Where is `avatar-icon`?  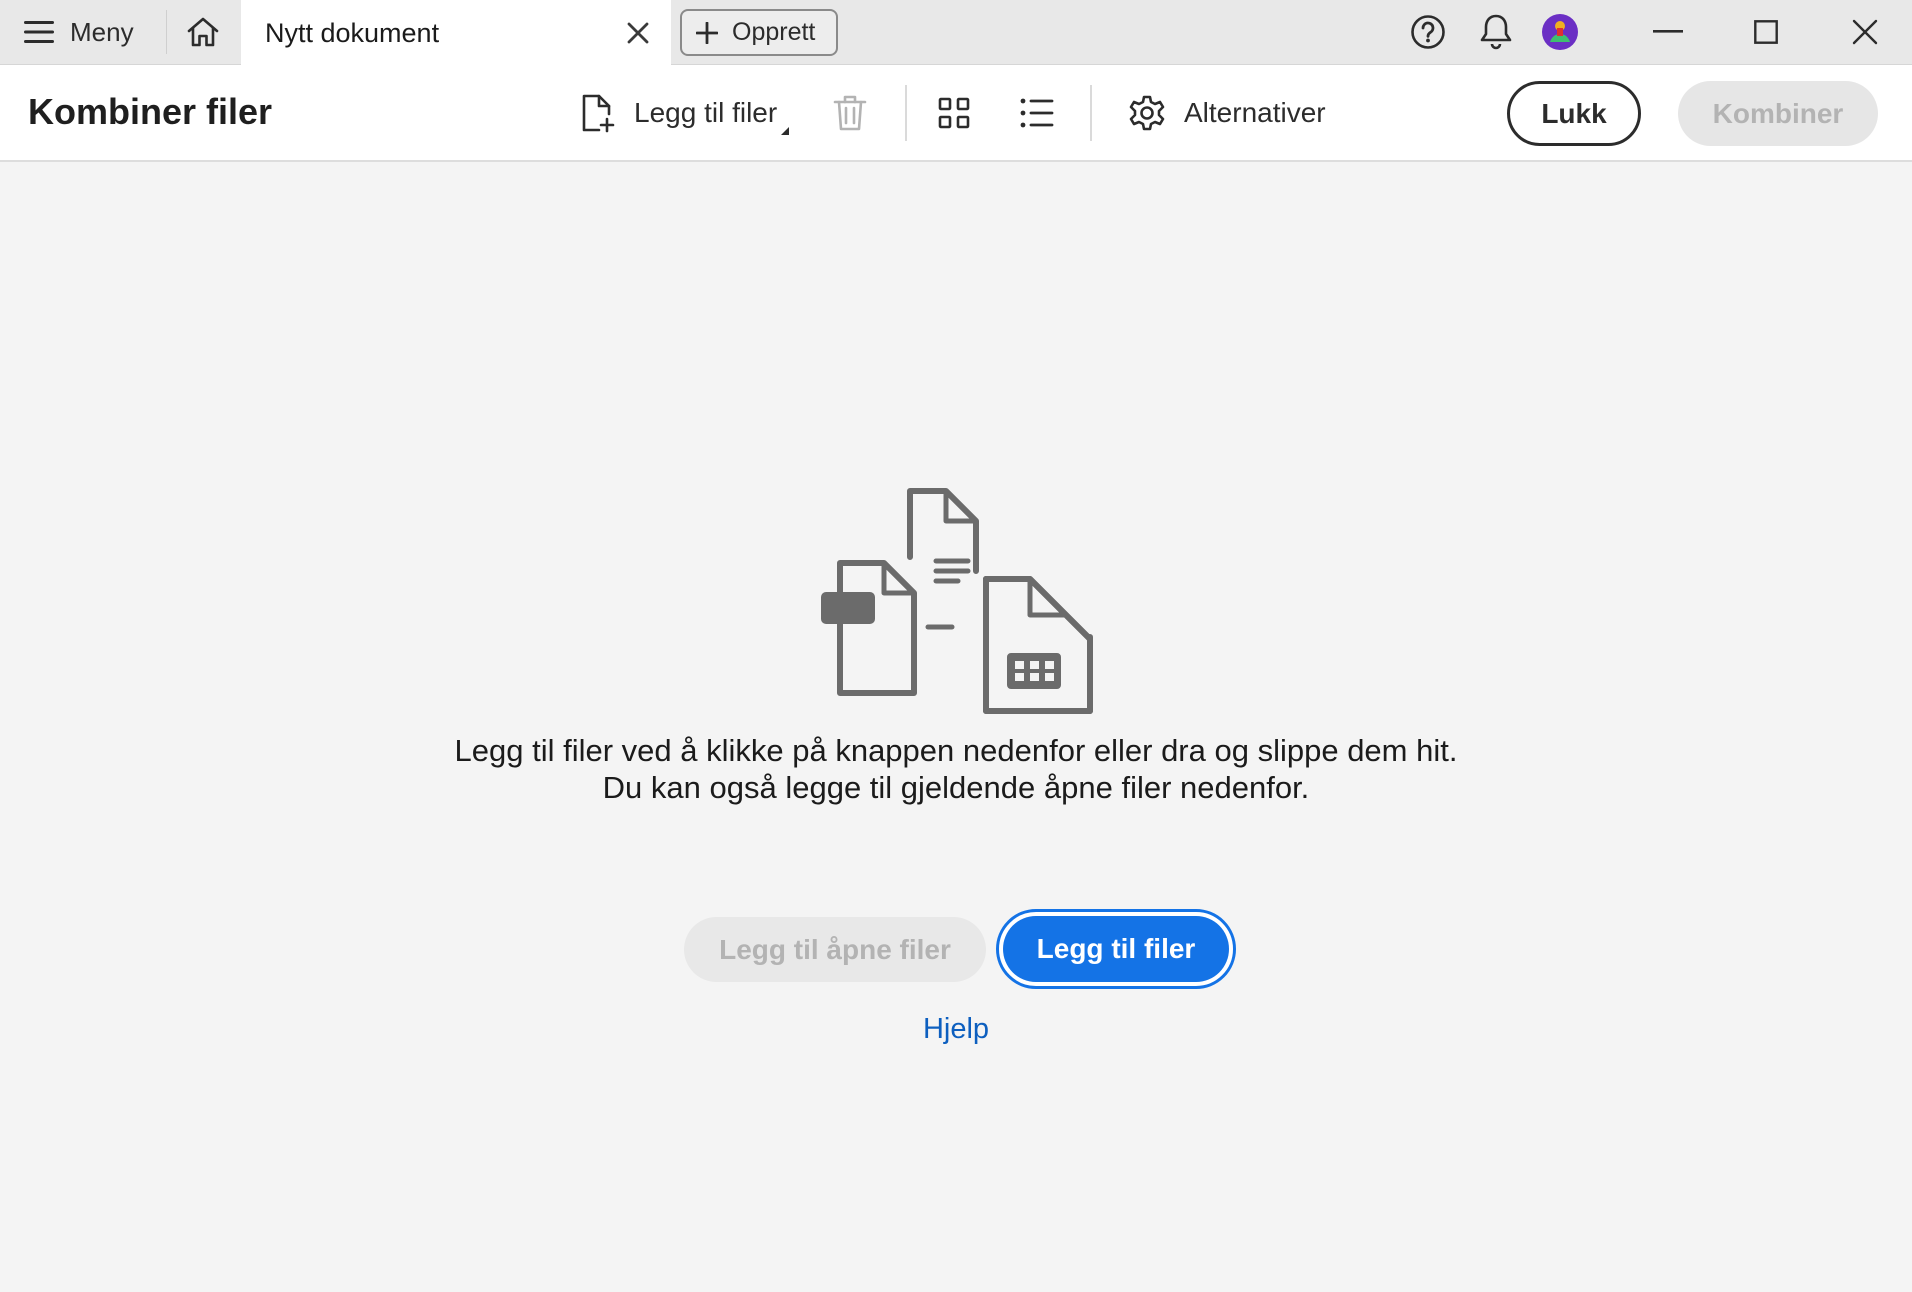 avatar-icon is located at coordinates (1560, 32).